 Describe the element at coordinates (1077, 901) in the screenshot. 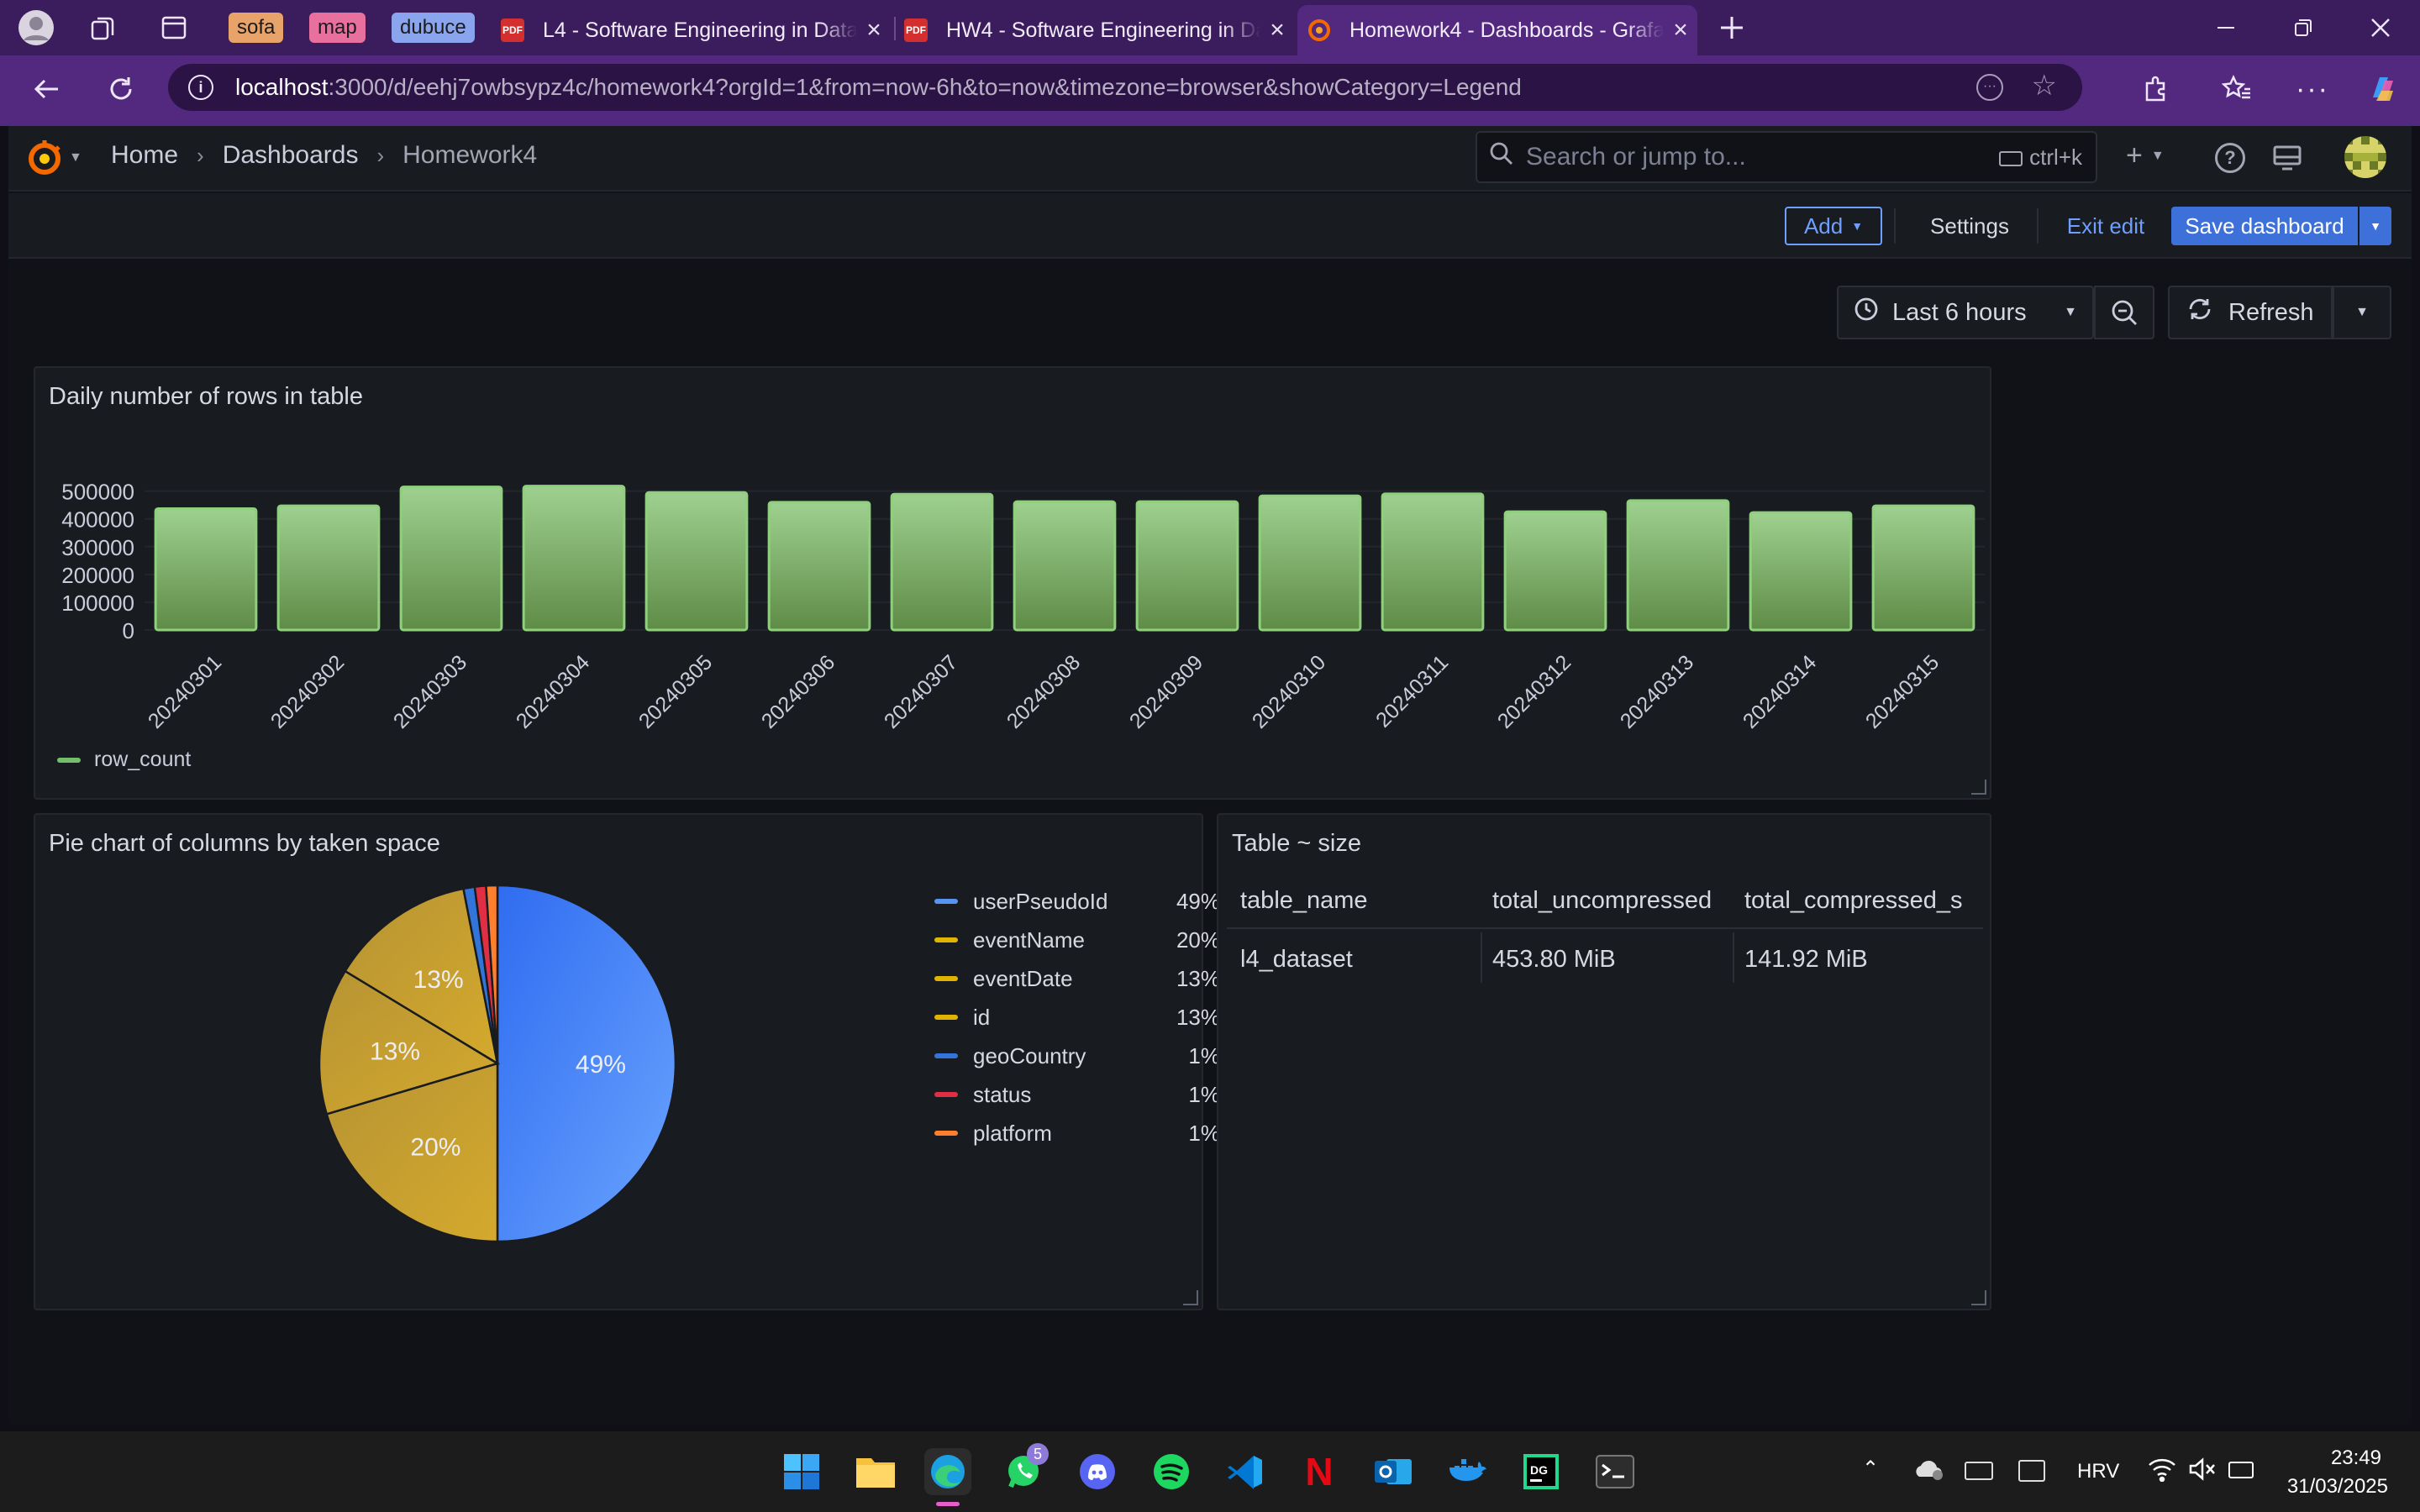

I see `legend-item-userpseudoid: userPseudoId 49%` at that location.